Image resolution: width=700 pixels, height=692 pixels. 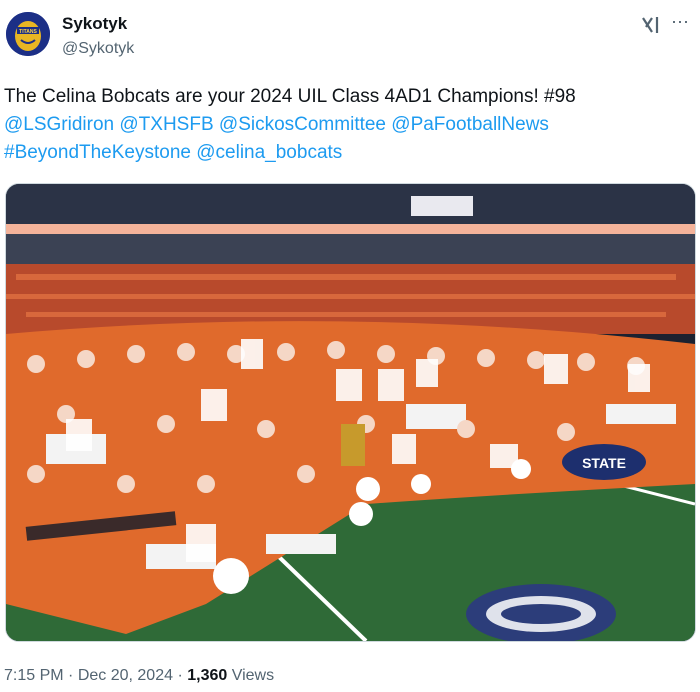 What do you see at coordinates (34, 675) in the screenshot?
I see `tweet-time: 7:15 PM` at bounding box center [34, 675].